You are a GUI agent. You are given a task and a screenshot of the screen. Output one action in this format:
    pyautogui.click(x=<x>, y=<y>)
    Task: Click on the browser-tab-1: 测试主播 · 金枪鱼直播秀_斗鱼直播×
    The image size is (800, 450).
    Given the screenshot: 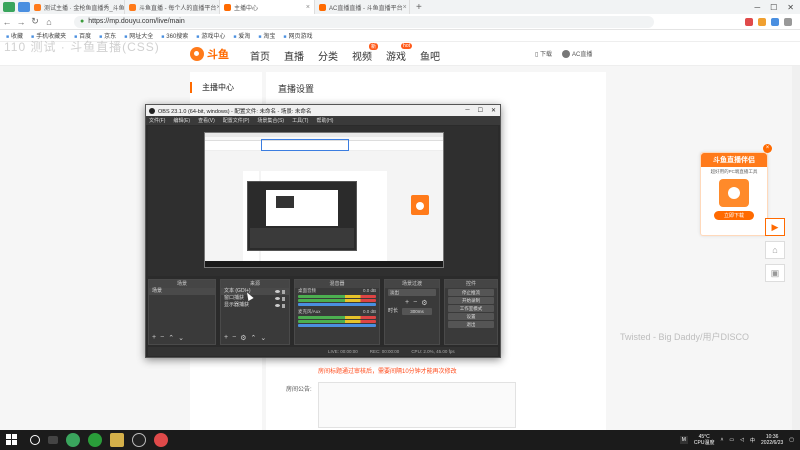 What is the action you would take?
    pyautogui.click(x=77, y=7)
    